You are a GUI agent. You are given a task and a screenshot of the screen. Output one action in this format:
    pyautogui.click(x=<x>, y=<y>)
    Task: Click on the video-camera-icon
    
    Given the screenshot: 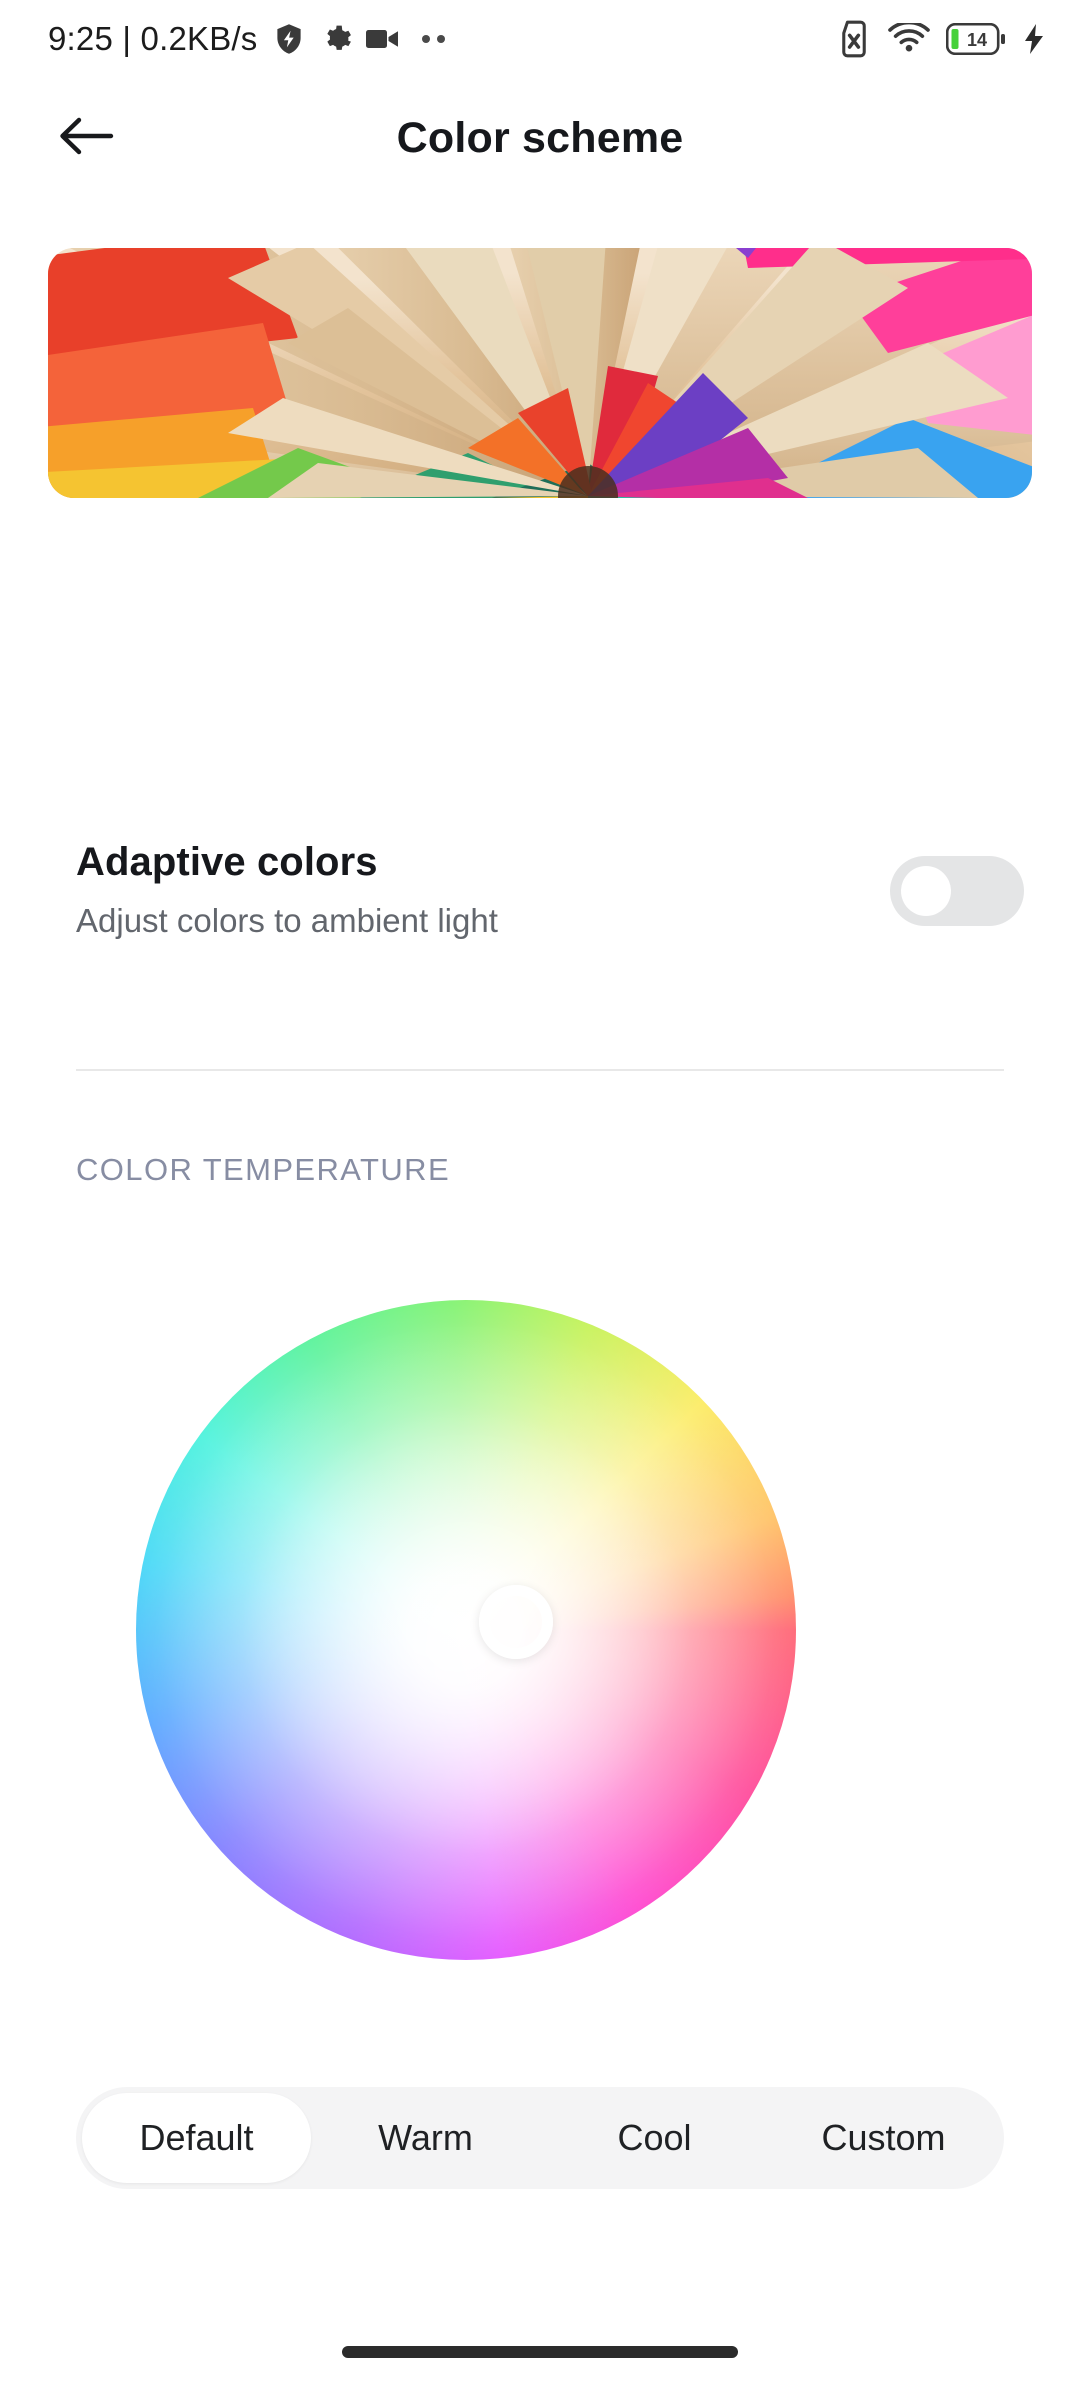 What is the action you would take?
    pyautogui.click(x=382, y=39)
    